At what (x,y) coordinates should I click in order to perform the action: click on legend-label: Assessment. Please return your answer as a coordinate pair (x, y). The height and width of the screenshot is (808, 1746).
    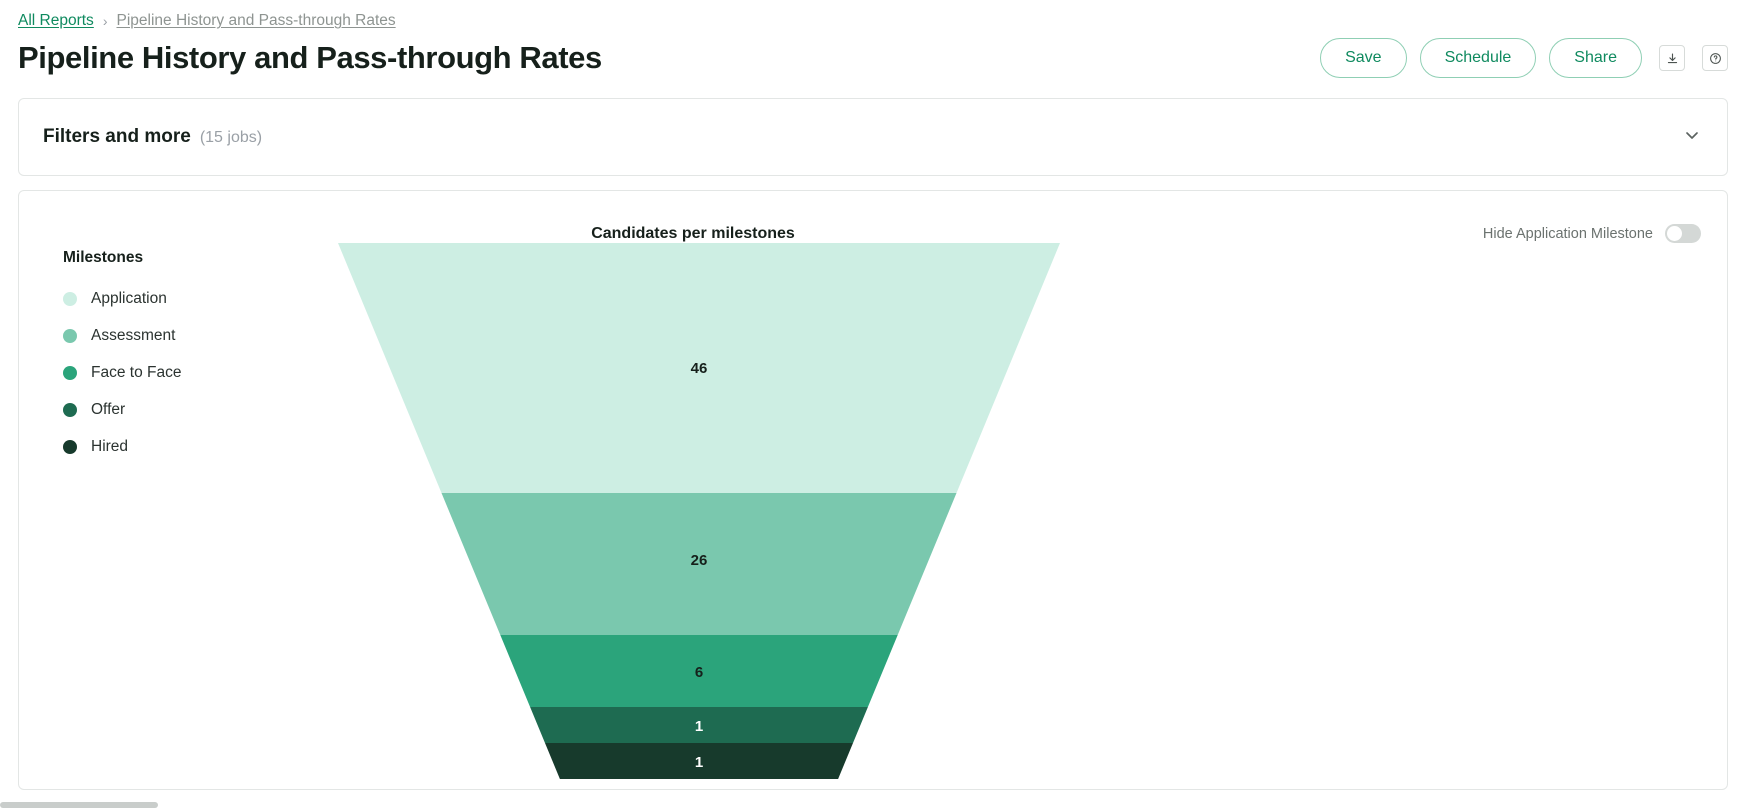
    Looking at the image, I should click on (133, 335).